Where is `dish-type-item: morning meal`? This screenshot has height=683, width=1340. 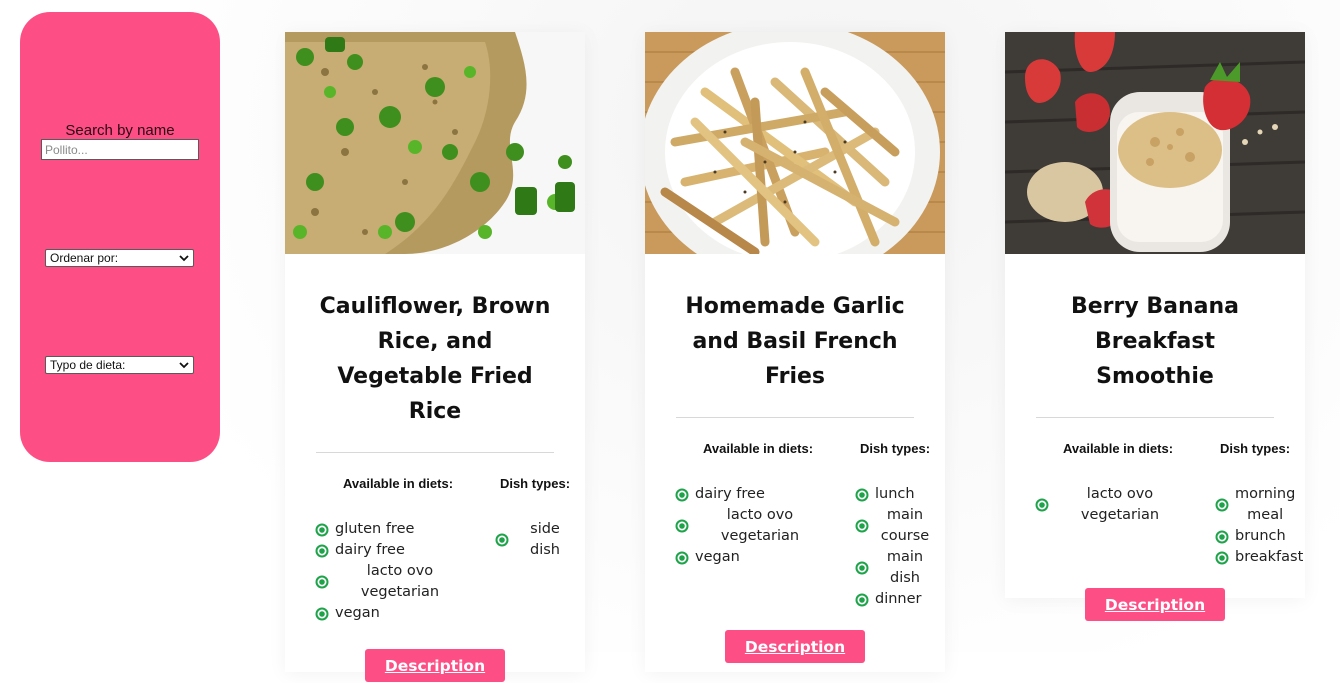
dish-type-item: morning meal is located at coordinates (1255, 505).